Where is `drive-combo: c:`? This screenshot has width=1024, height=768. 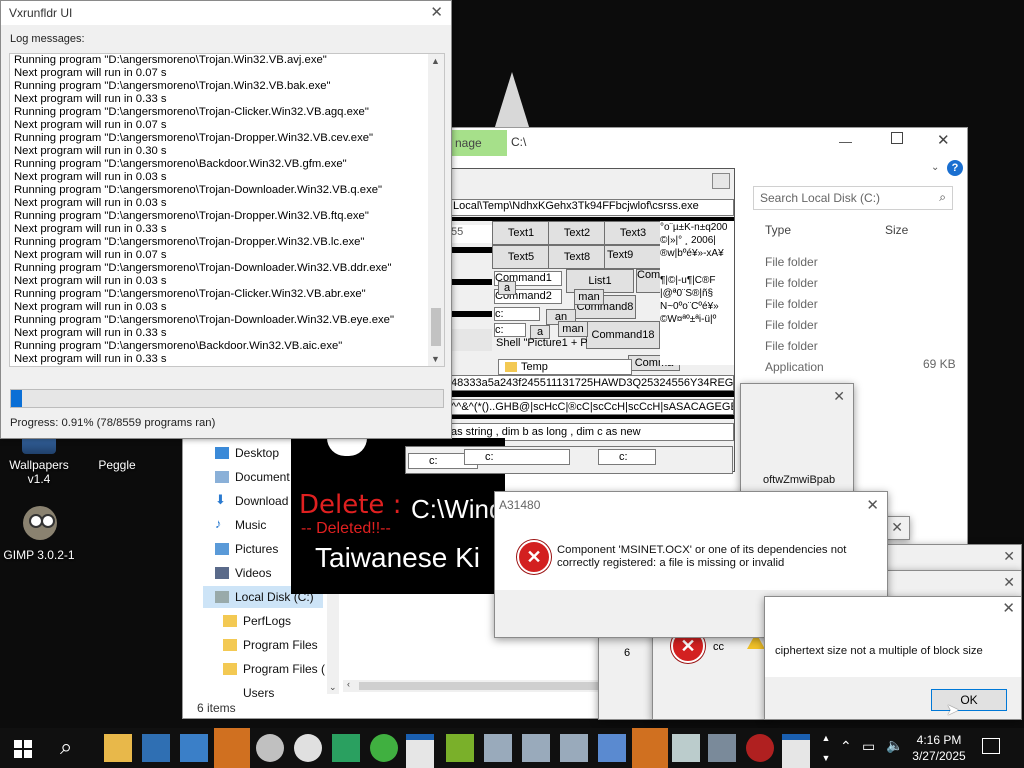
drive-combo: c: is located at coordinates (627, 457).